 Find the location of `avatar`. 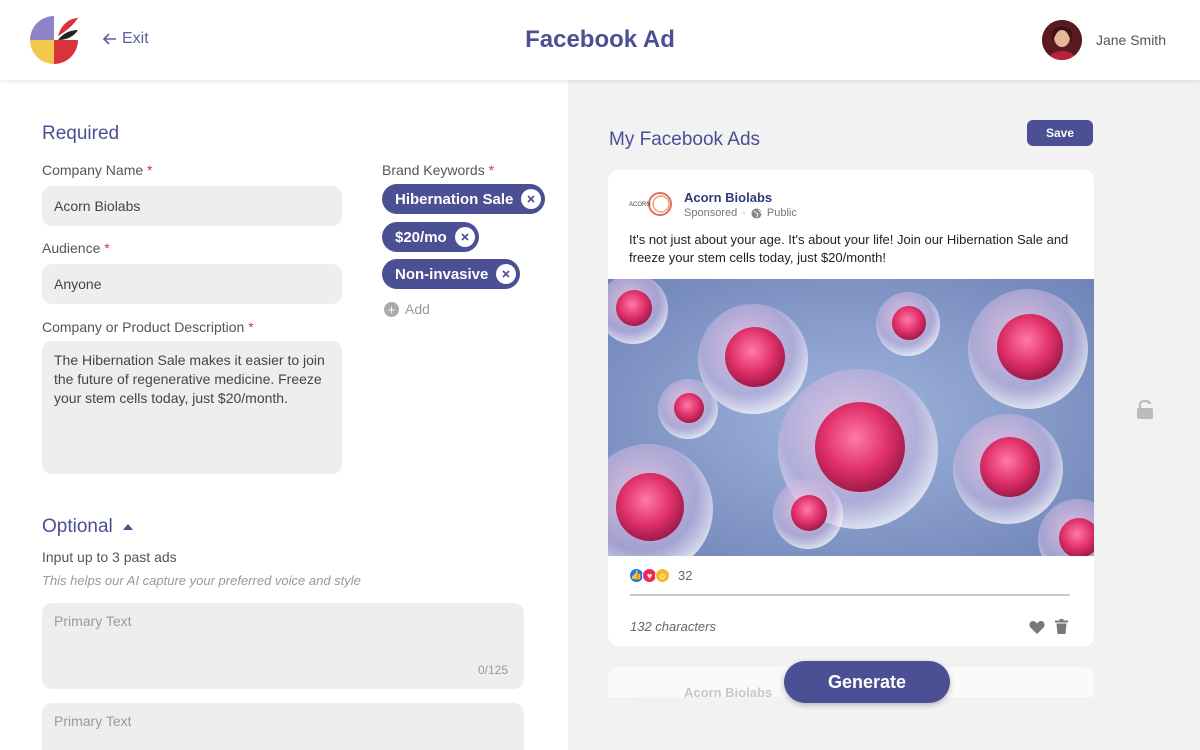

avatar is located at coordinates (1061, 40).